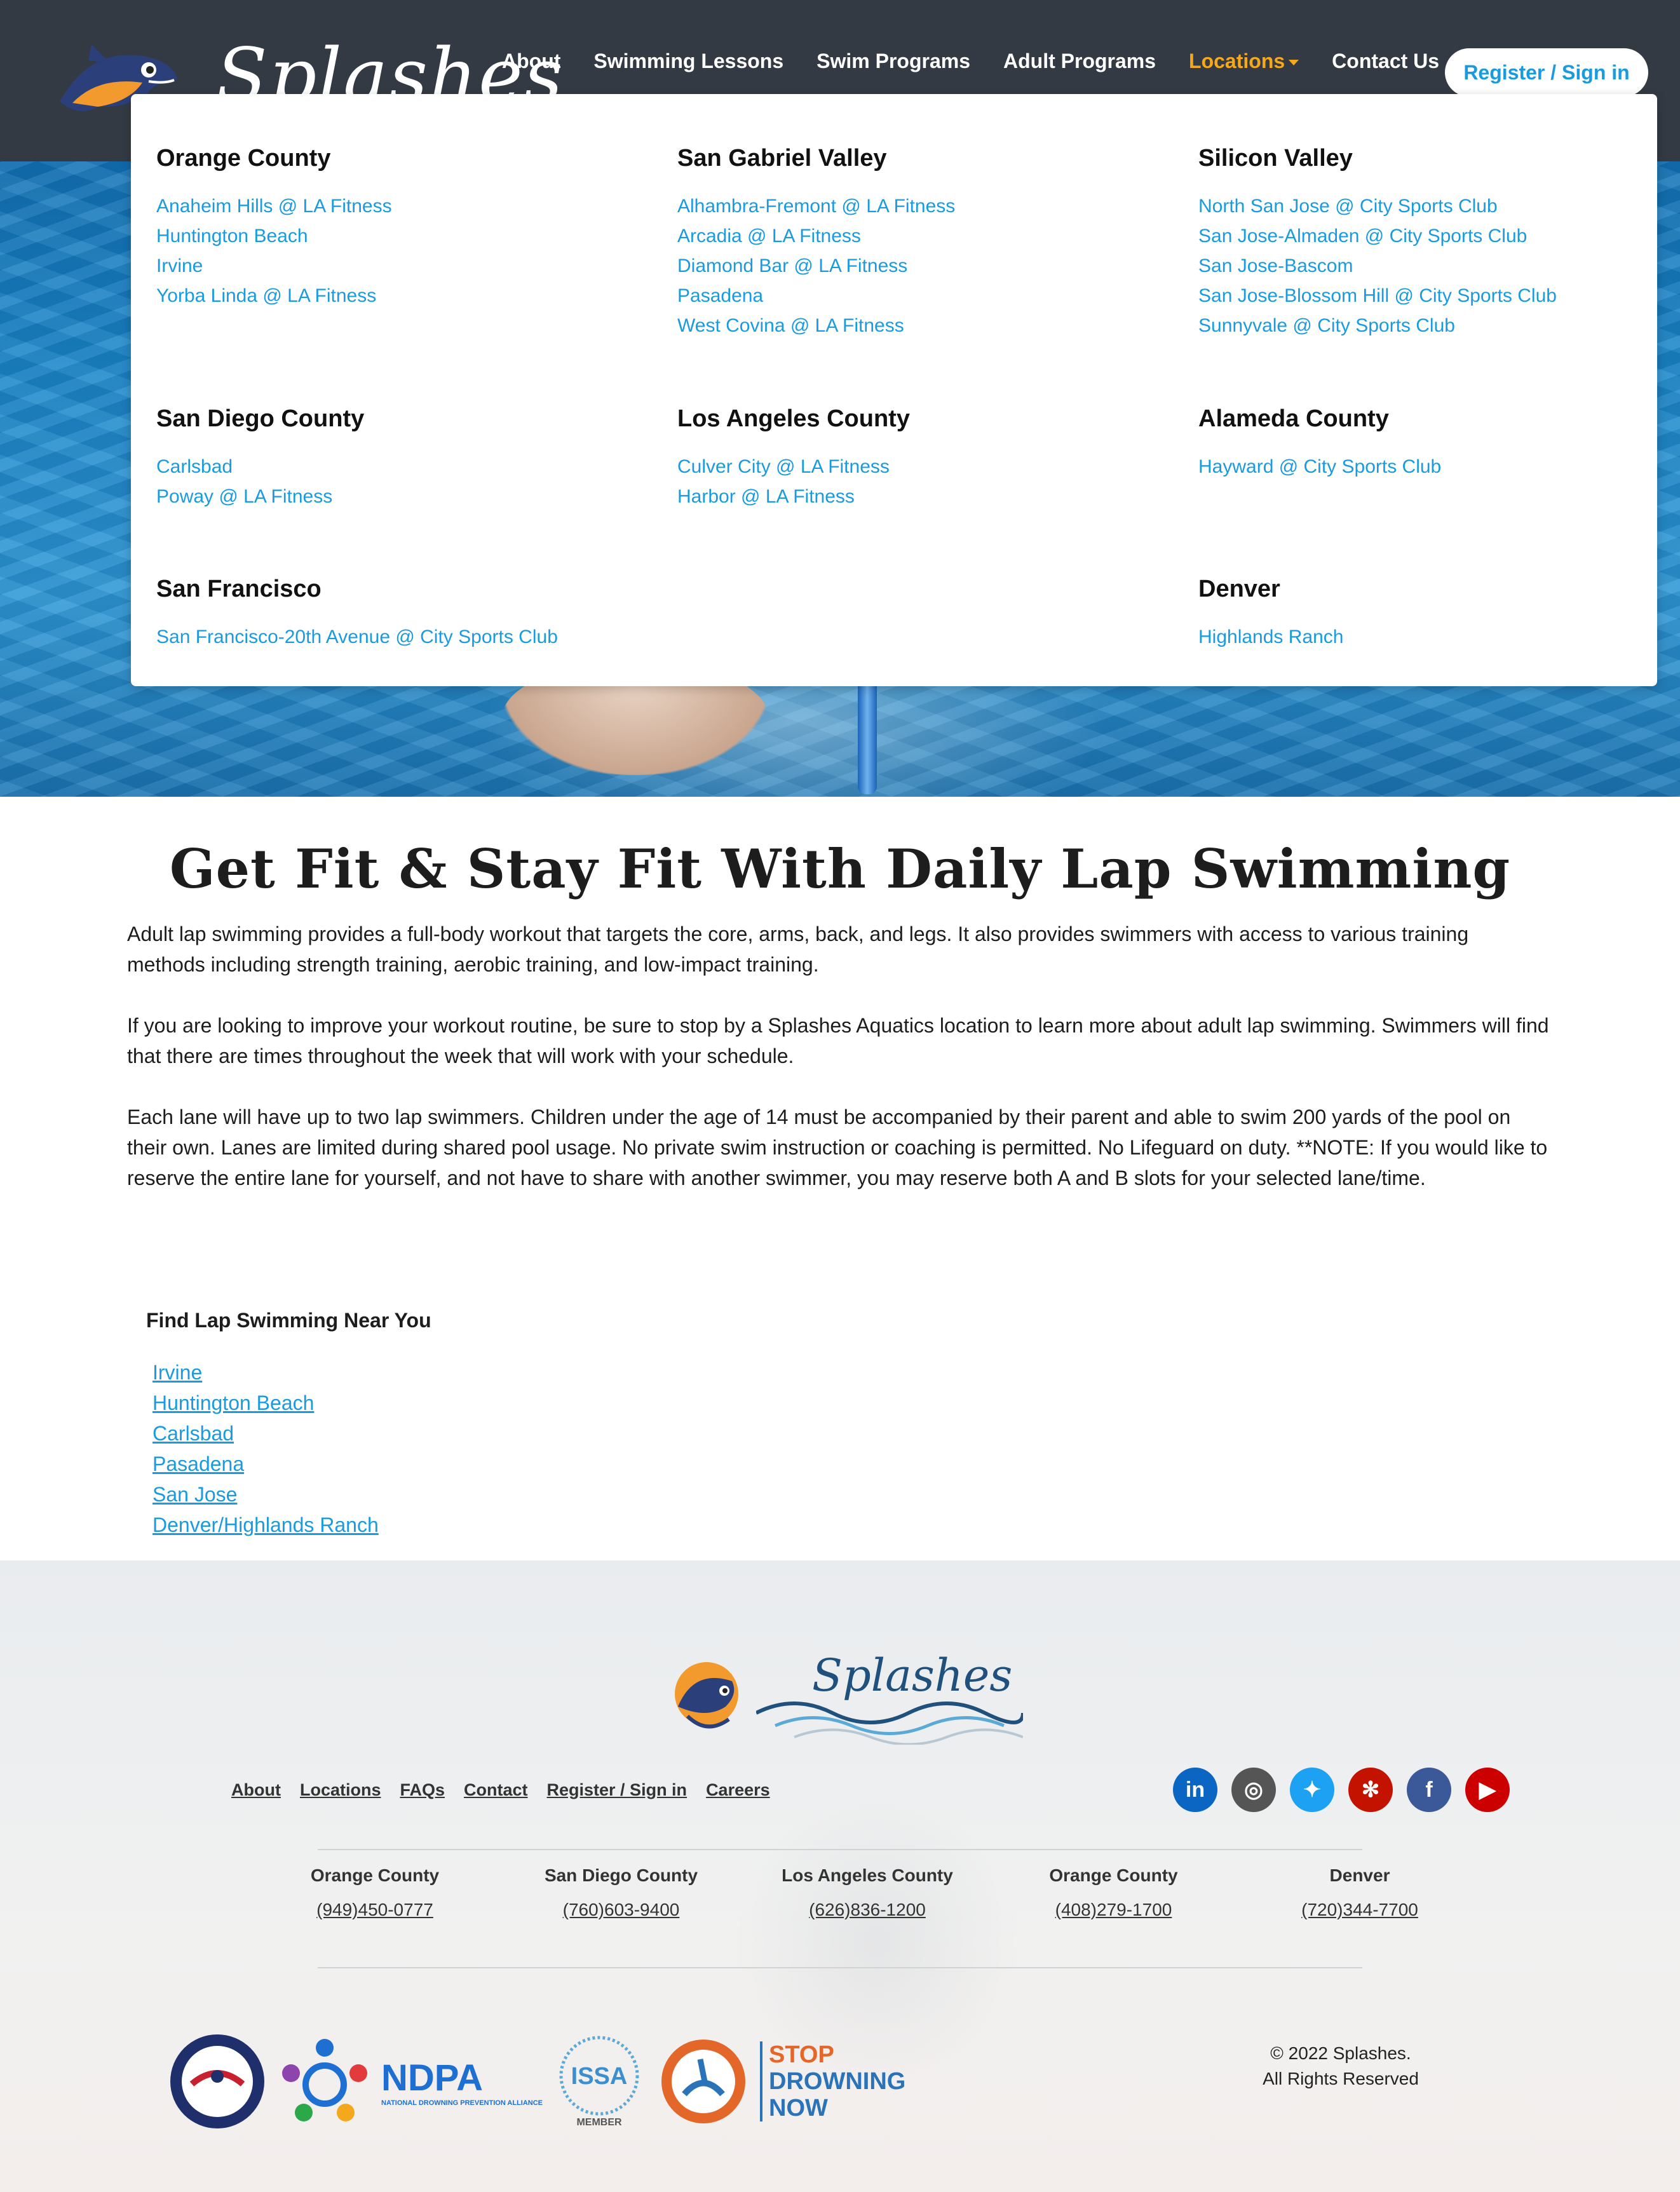 Image resolution: width=1680 pixels, height=2192 pixels. Describe the element at coordinates (239, 589) in the screenshot. I see `region-title: San Francisco` at that location.